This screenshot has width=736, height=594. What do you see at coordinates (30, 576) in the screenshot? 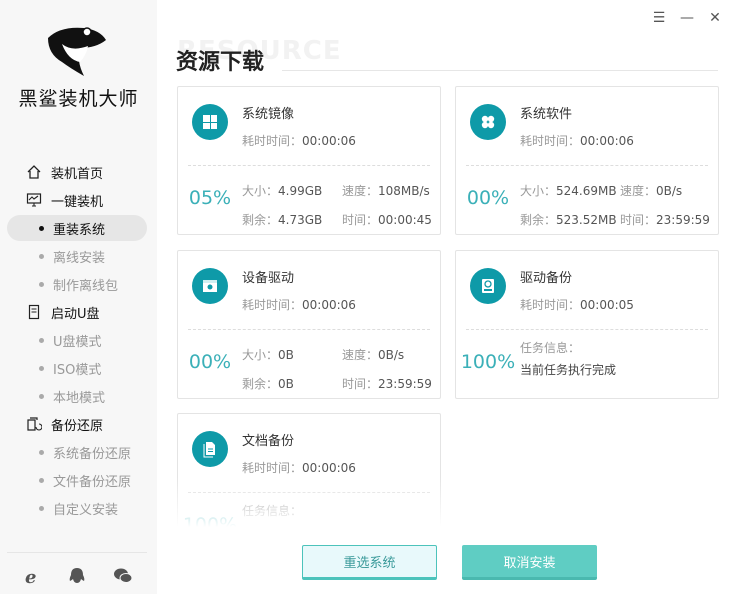
I see `svg-text: e` at bounding box center [30, 576].